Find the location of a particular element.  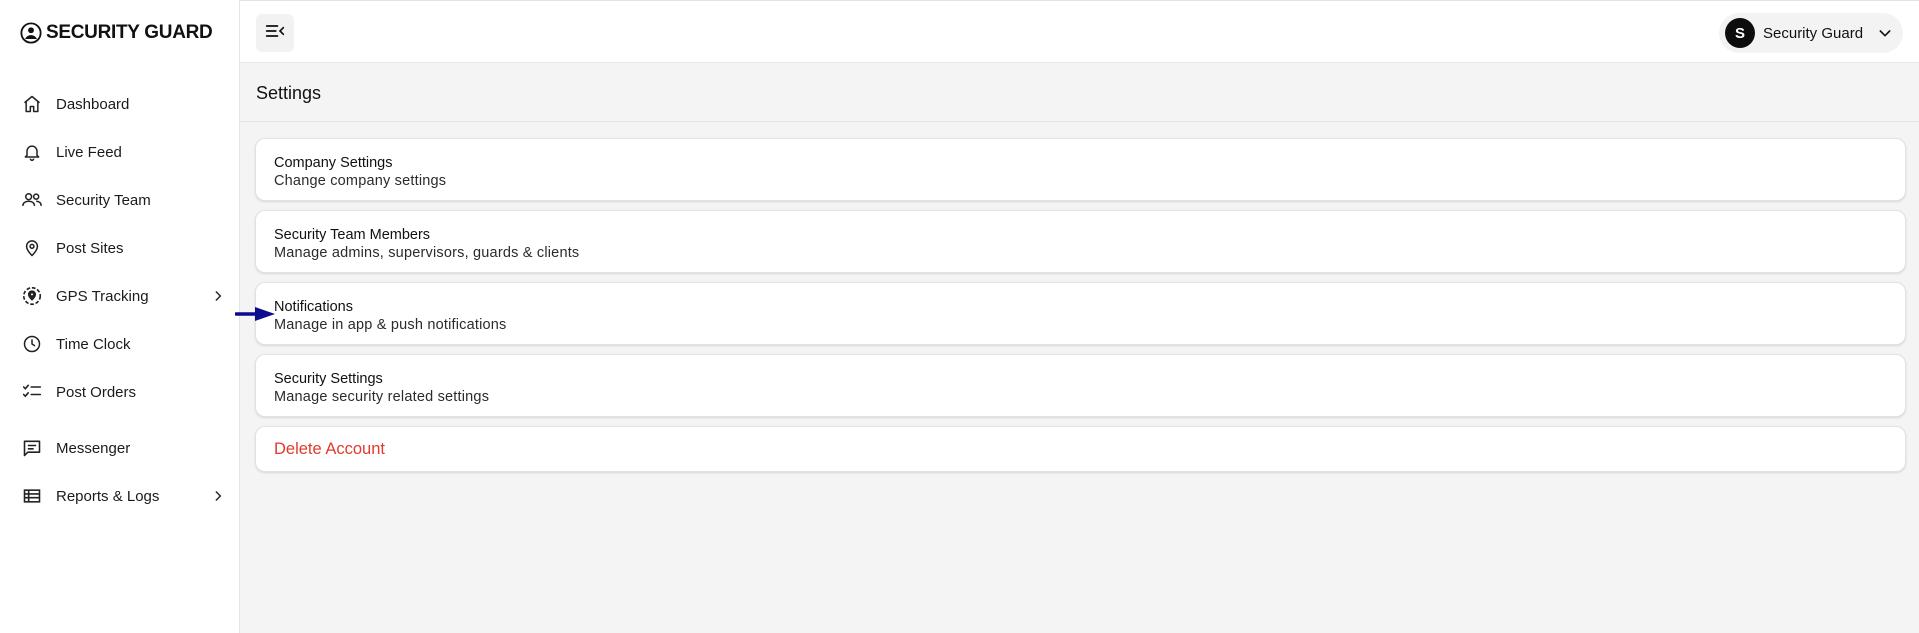

sidebar-item-label: Live Feed is located at coordinates (89, 152).